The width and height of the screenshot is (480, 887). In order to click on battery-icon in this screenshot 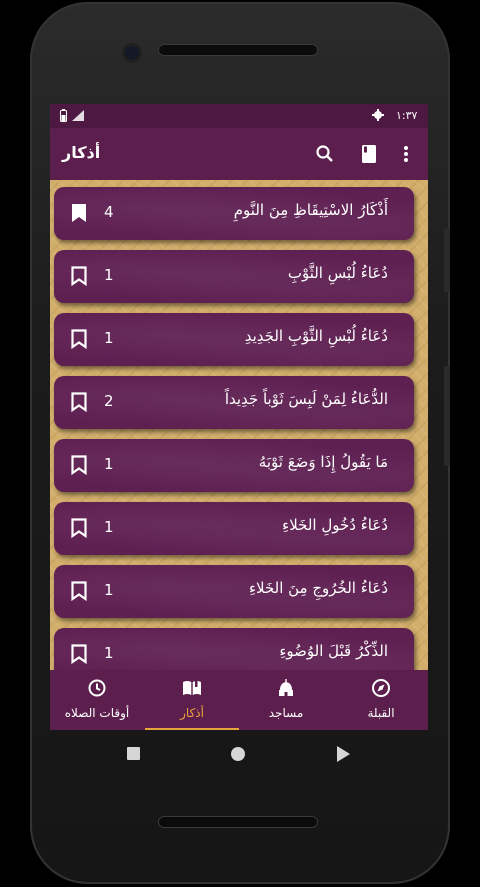, I will do `click(63, 115)`.